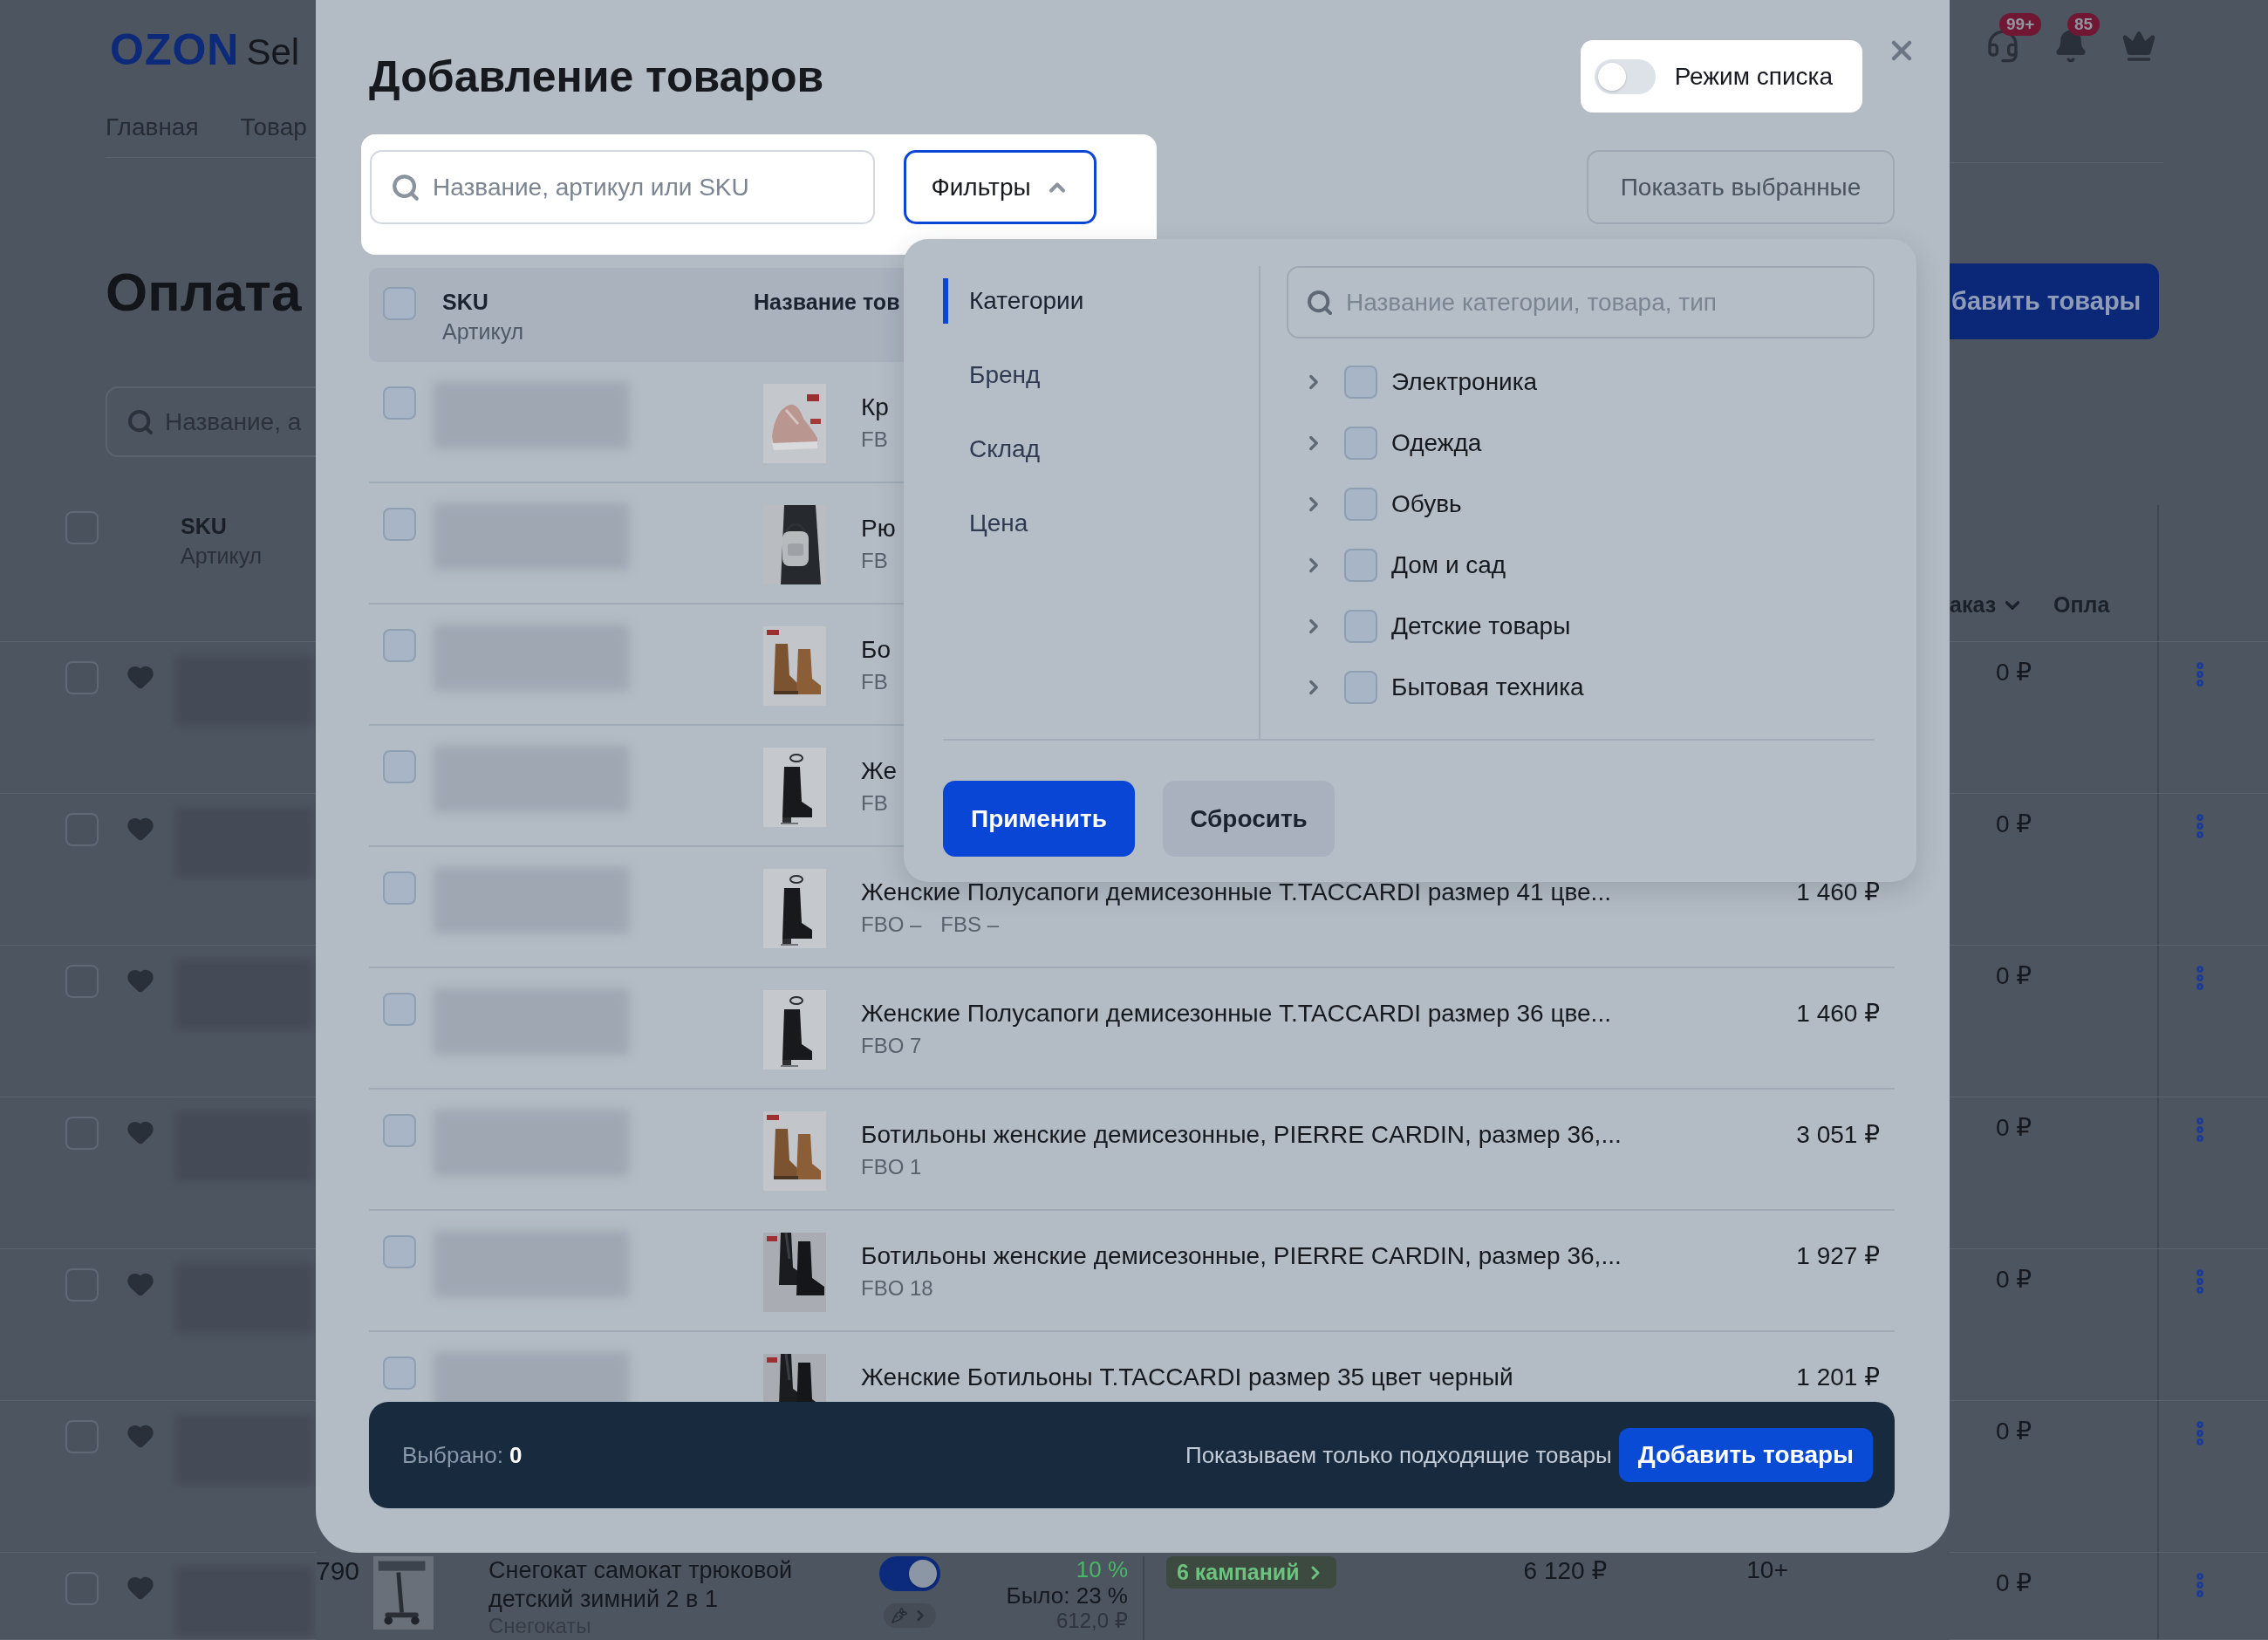 The height and width of the screenshot is (1640, 2268). Describe the element at coordinates (641, 1585) in the screenshot. I see `product-name: Снегокат самокат трюковой детский зимний 2 в 1` at that location.